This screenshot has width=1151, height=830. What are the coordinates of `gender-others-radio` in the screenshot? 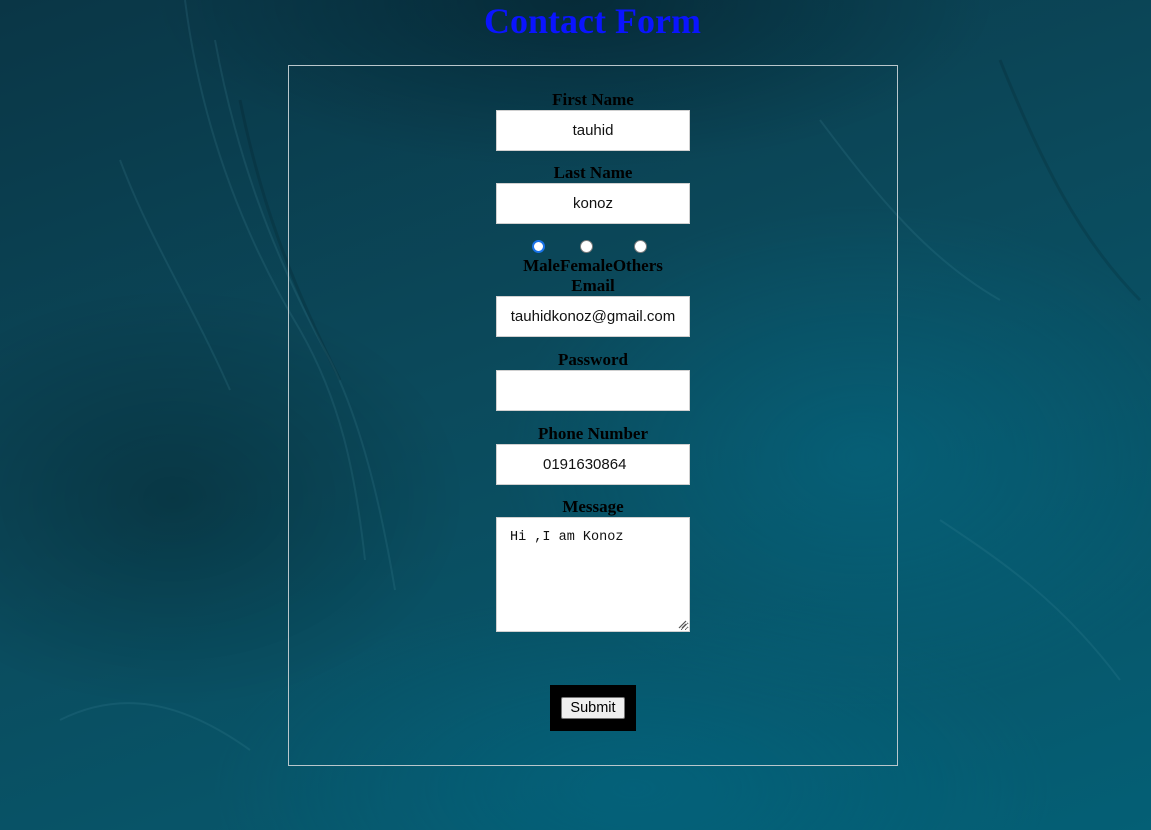 It's located at (640, 246).